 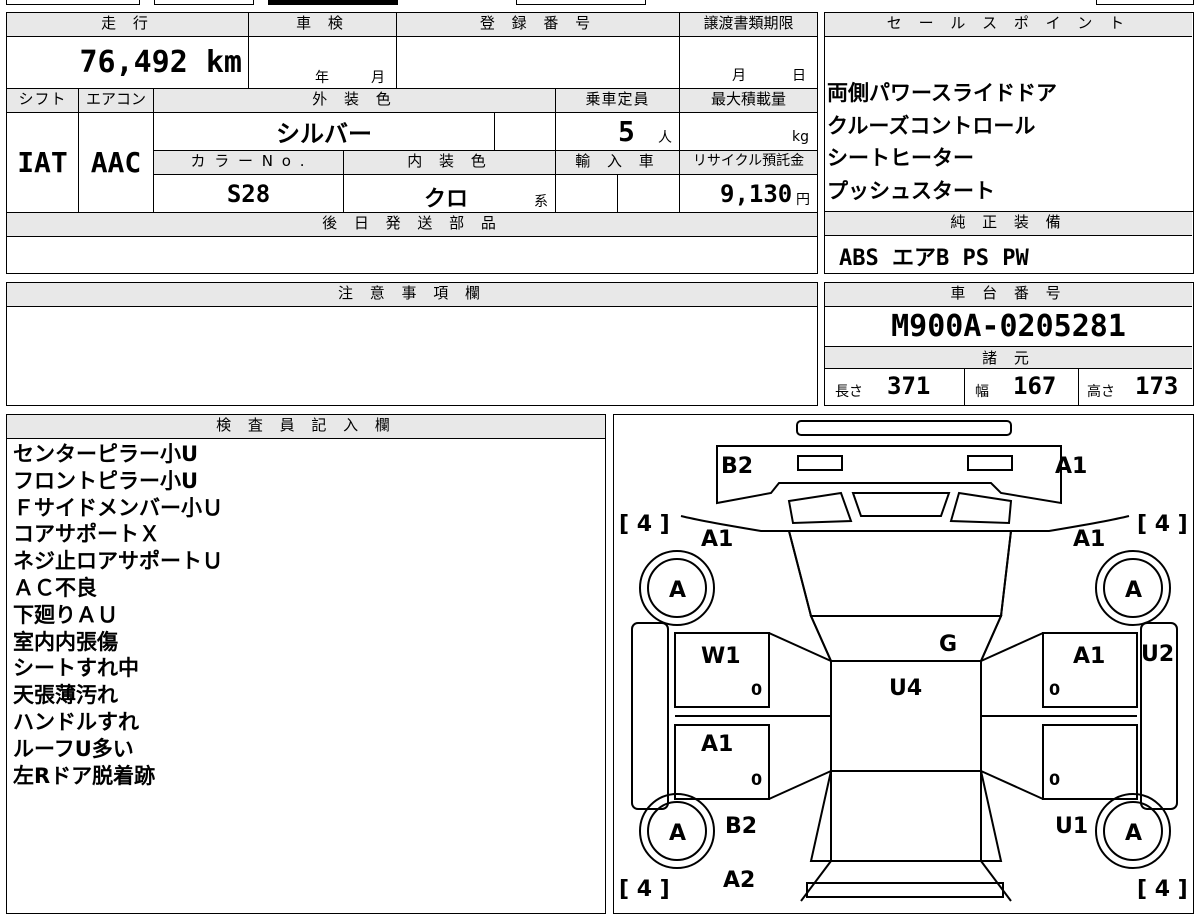 I want to click on grille-left, so click(x=820, y=508).